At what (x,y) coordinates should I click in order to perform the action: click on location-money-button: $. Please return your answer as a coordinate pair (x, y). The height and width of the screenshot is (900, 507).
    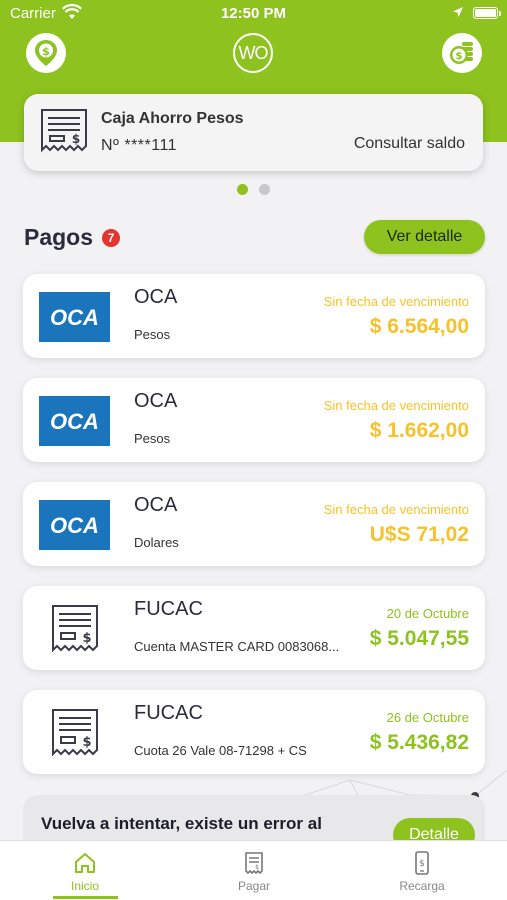
    Looking at the image, I should click on (46, 53).